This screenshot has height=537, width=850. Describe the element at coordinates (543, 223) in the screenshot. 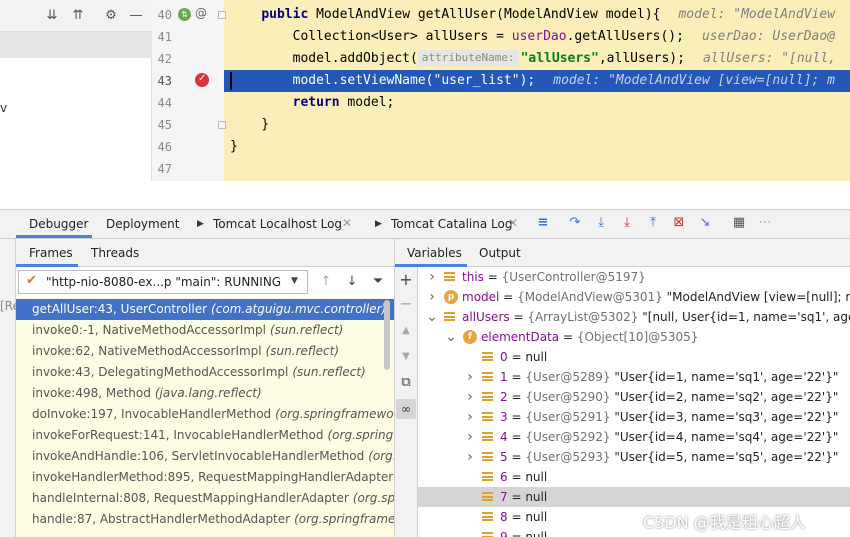

I see `show-execution-point-icon: ≡` at that location.